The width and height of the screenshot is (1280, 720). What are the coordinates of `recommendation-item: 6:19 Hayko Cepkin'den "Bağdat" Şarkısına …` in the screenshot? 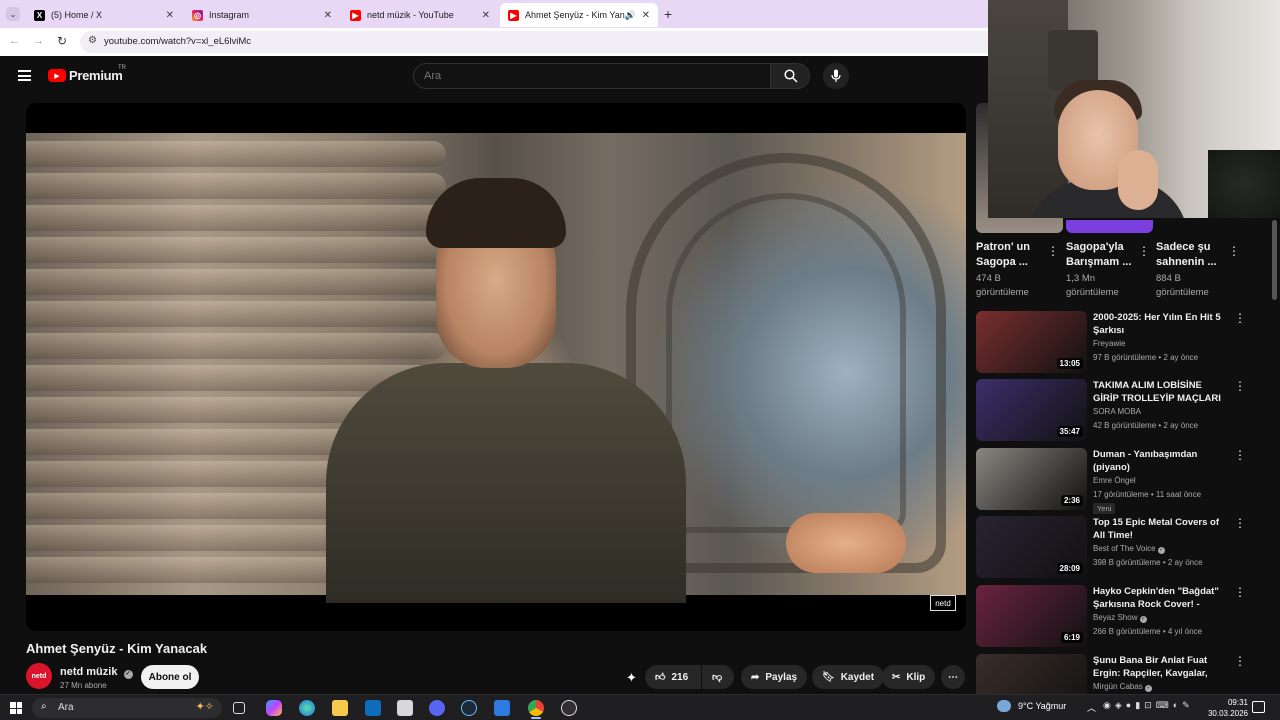 It's located at (1121, 616).